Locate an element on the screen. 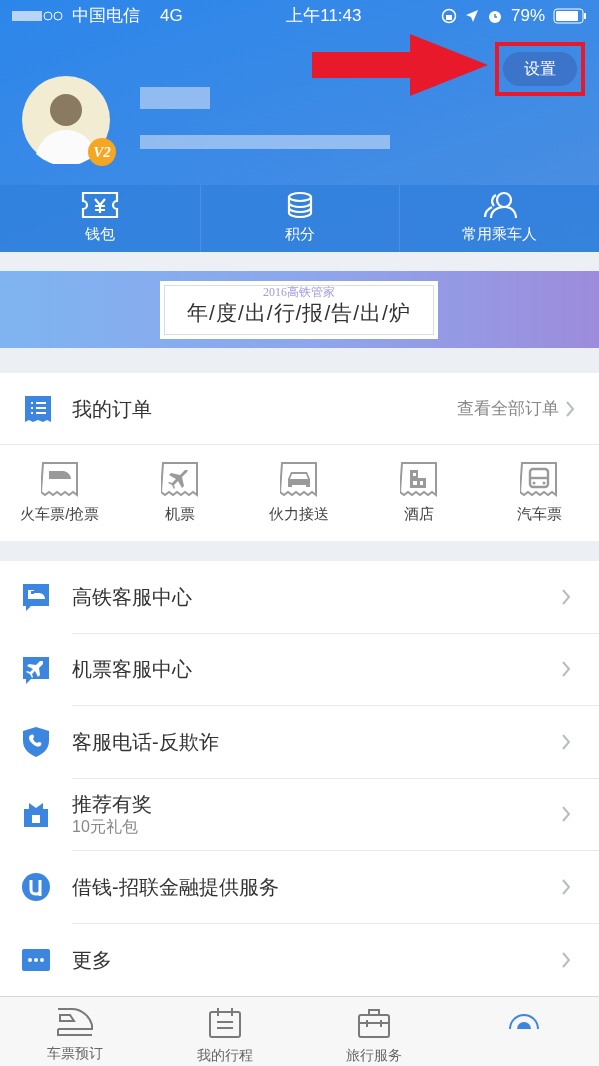 This screenshot has height=1066, width=599. order-category-button: 火车票/抢票 is located at coordinates (60, 493).